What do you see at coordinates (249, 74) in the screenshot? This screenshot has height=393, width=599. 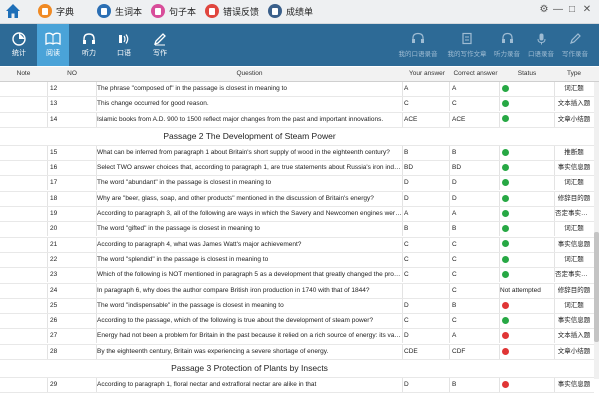 I see `column-header-question: Question` at bounding box center [249, 74].